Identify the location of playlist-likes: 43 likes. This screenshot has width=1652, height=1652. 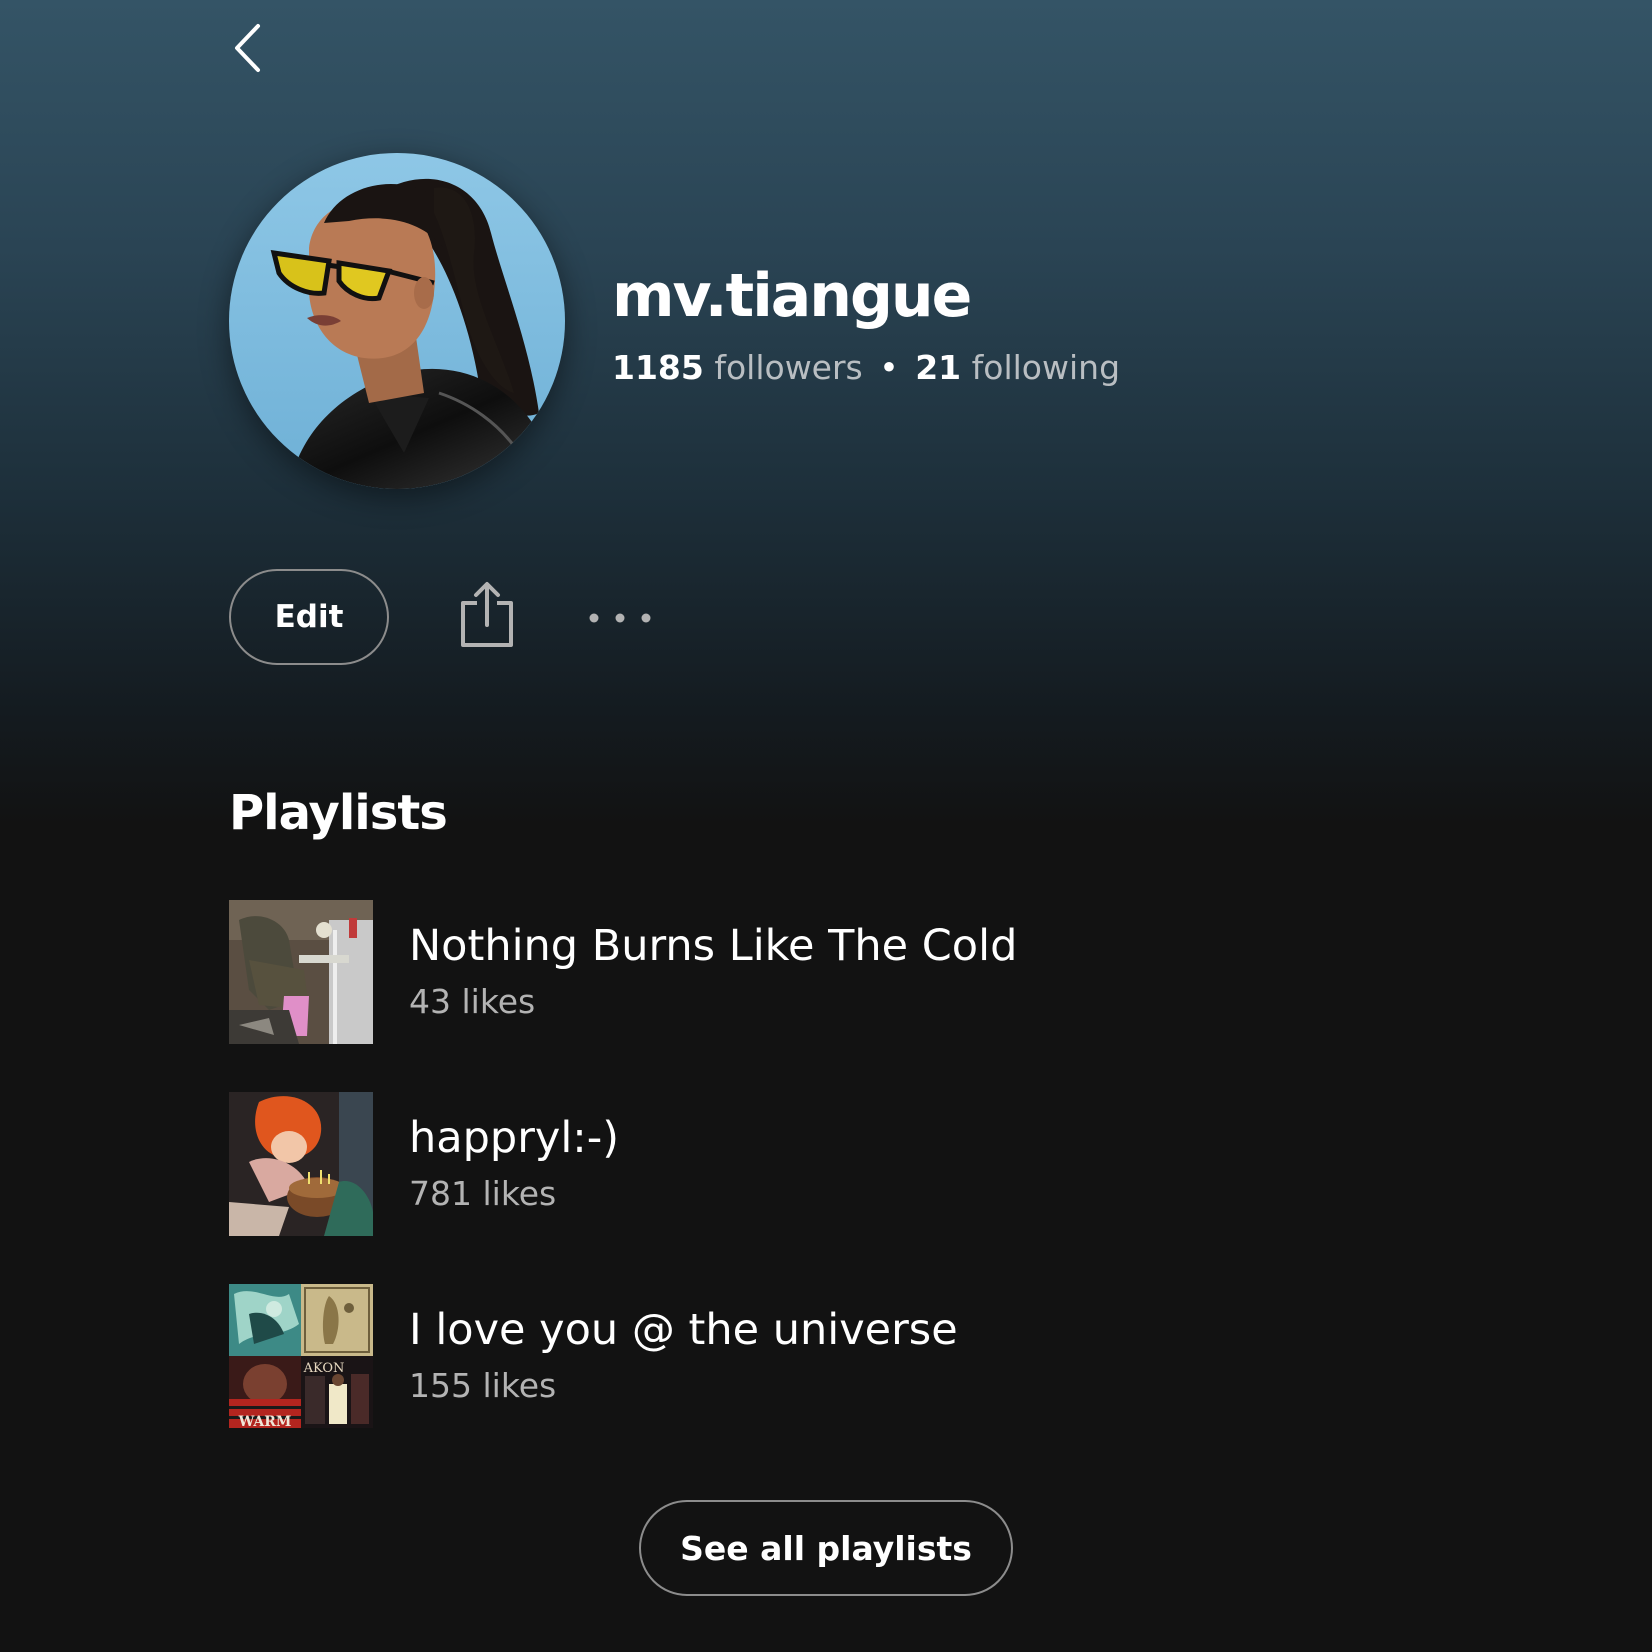
(472, 1001).